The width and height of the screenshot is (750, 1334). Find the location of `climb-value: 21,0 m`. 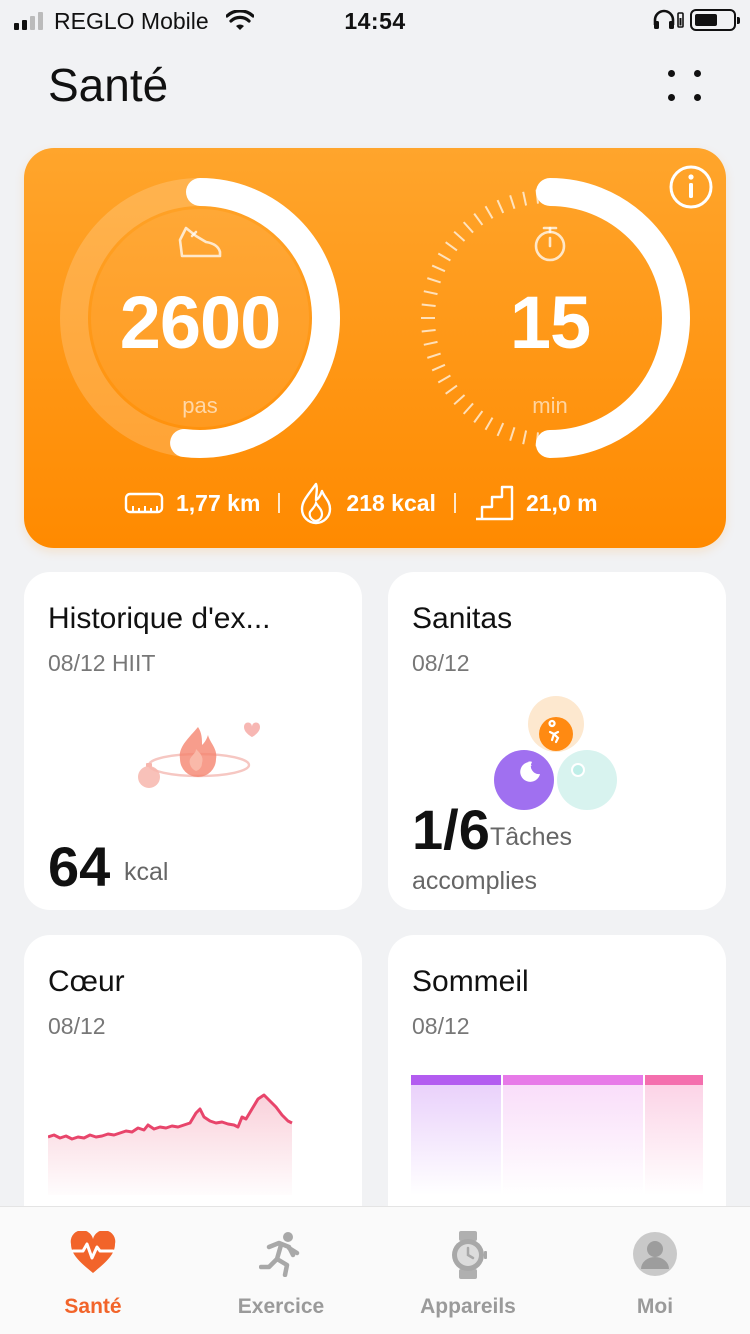

climb-value: 21,0 m is located at coordinates (561, 502).